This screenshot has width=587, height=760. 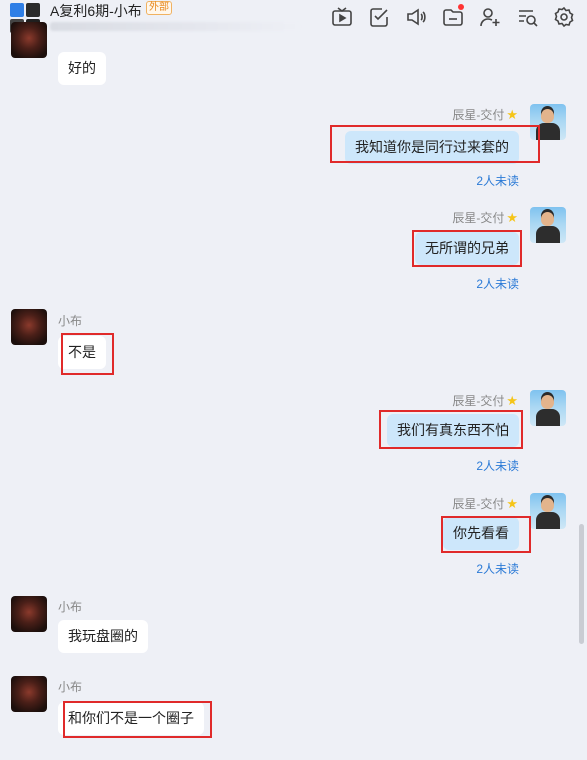 What do you see at coordinates (379, 17) in the screenshot?
I see `checklist-icon` at bounding box center [379, 17].